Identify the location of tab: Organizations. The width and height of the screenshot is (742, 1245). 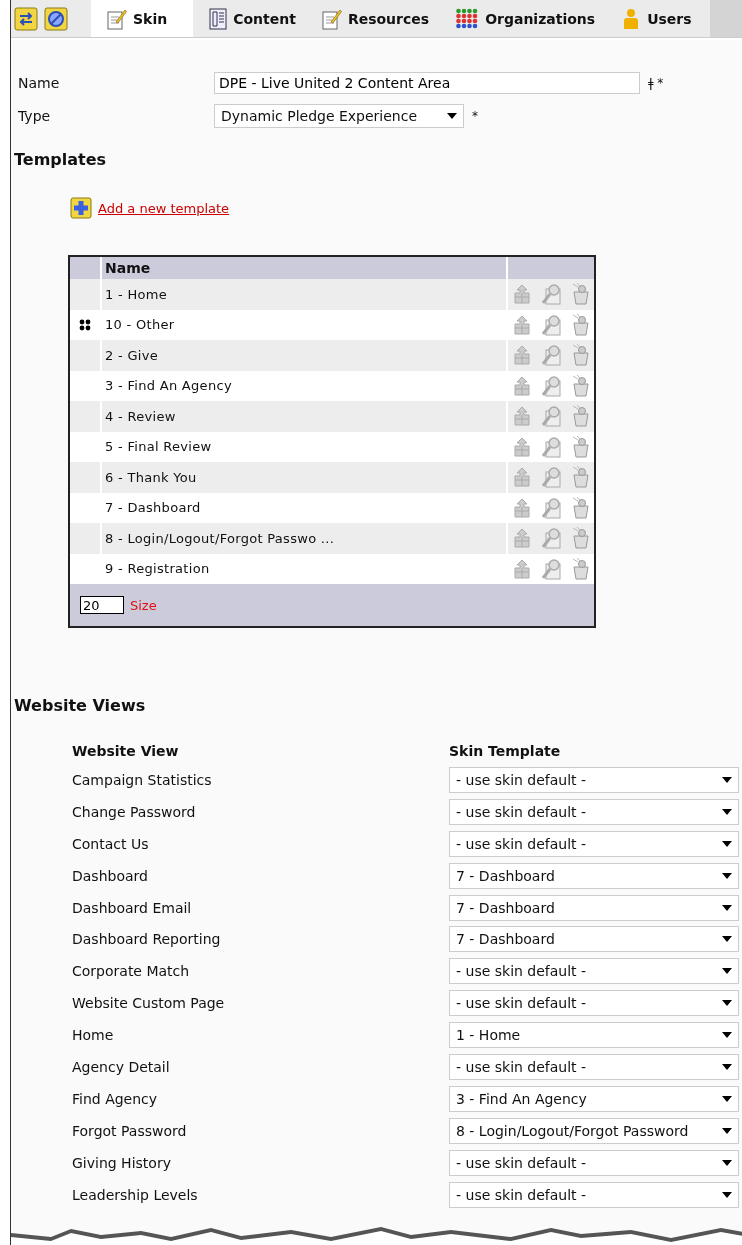
(522, 18).